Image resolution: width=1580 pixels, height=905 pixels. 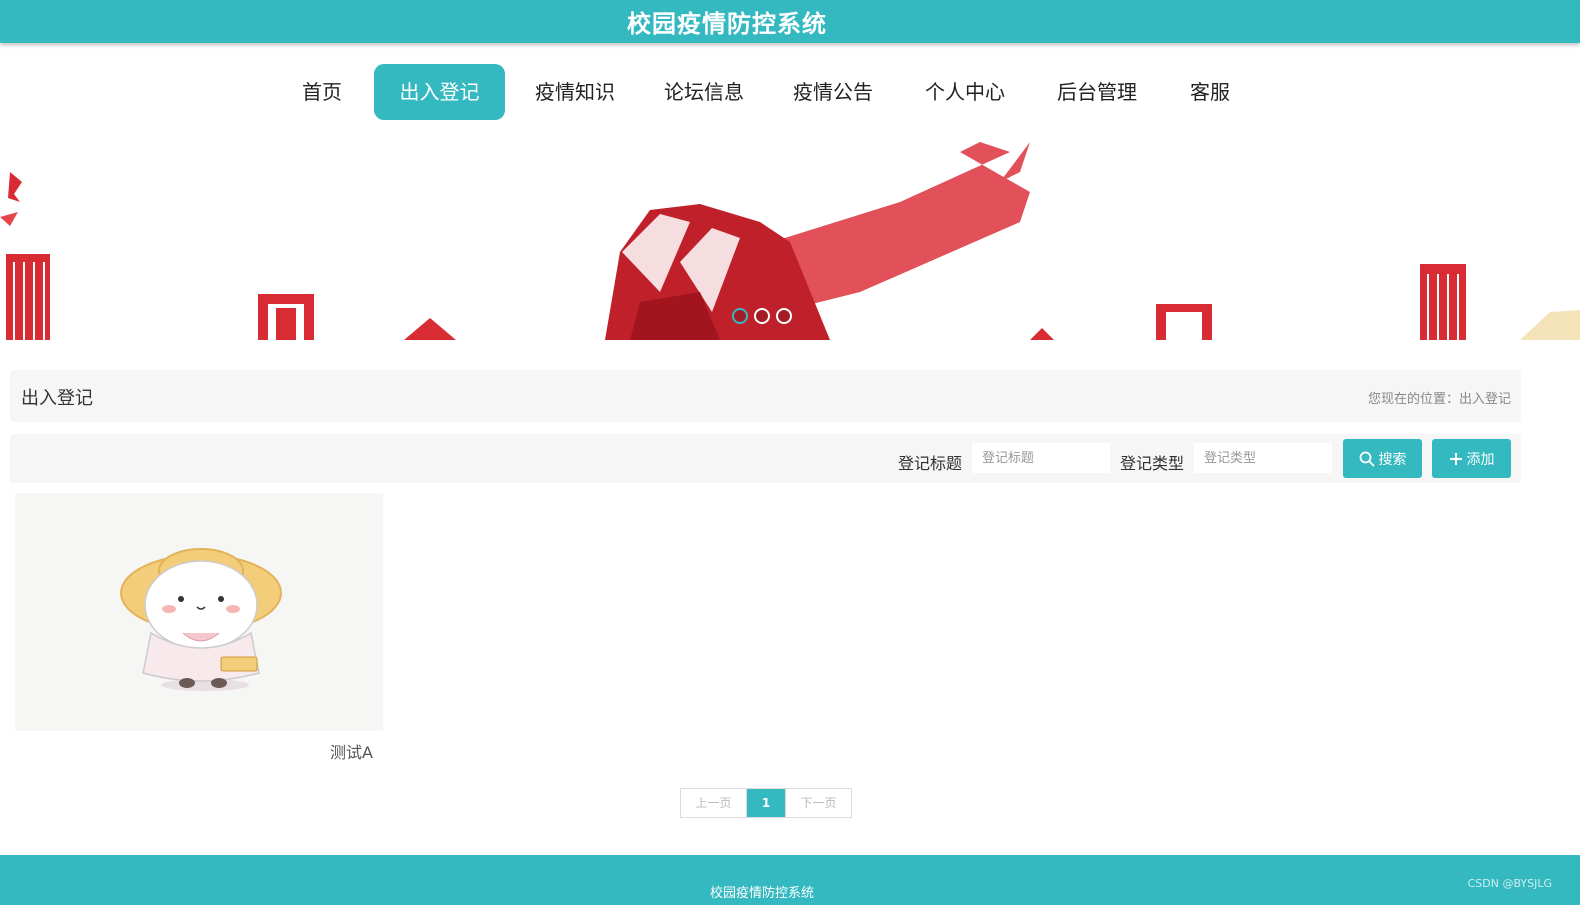 What do you see at coordinates (1041, 458) in the screenshot?
I see `title-search-input` at bounding box center [1041, 458].